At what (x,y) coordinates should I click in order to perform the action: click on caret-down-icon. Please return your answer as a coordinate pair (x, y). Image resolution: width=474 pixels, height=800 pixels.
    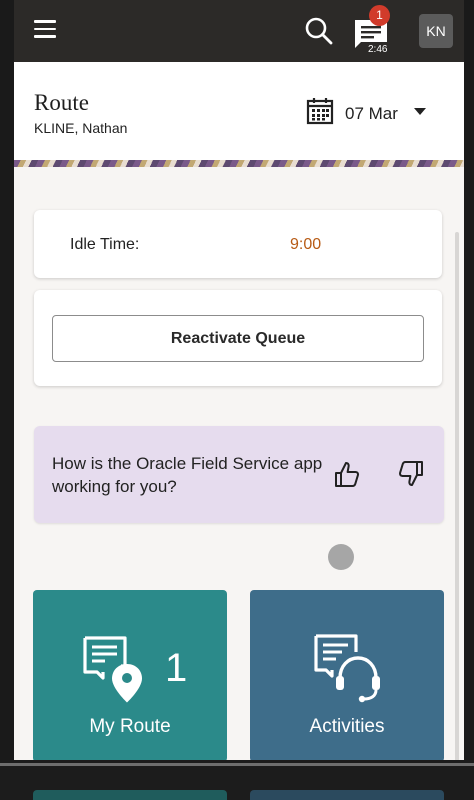
    Looking at the image, I should click on (420, 111).